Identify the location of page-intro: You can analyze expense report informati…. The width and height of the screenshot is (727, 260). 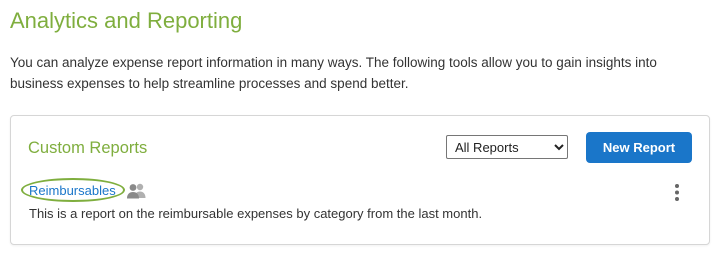
(333, 73).